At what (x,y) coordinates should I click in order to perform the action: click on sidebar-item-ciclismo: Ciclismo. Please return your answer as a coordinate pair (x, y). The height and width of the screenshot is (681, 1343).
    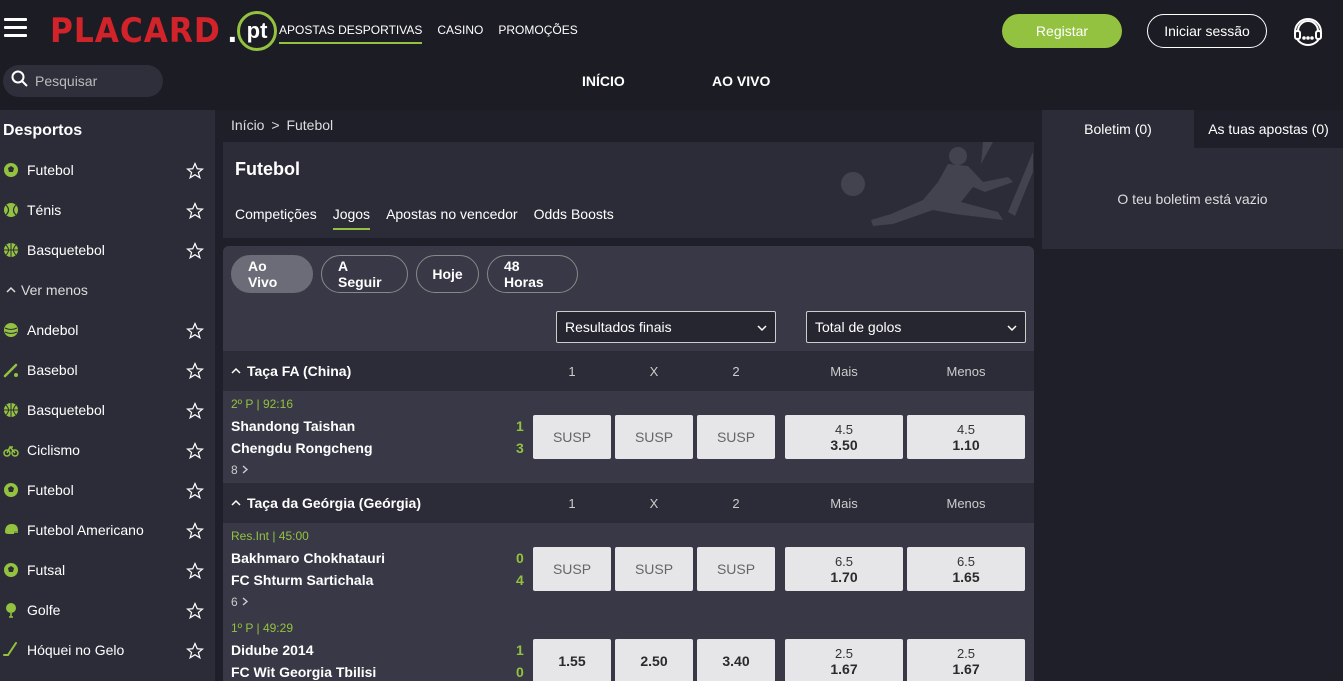
    Looking at the image, I should click on (107, 450).